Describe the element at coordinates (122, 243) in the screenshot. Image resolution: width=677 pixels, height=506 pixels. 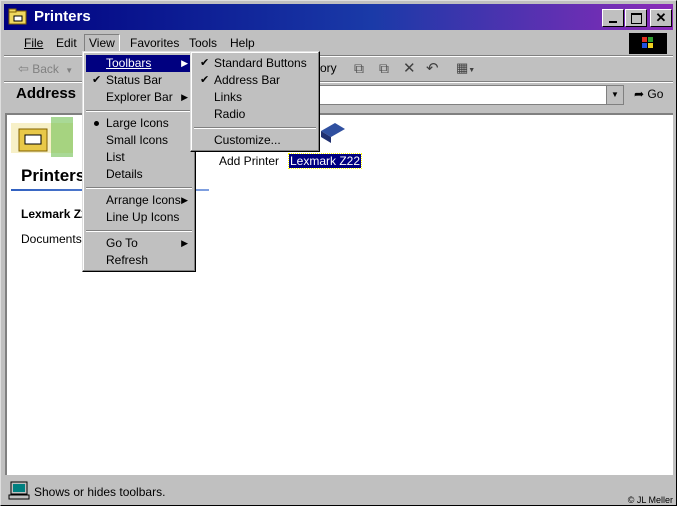
I see `view-menu-go-to-label: Go To` at that location.